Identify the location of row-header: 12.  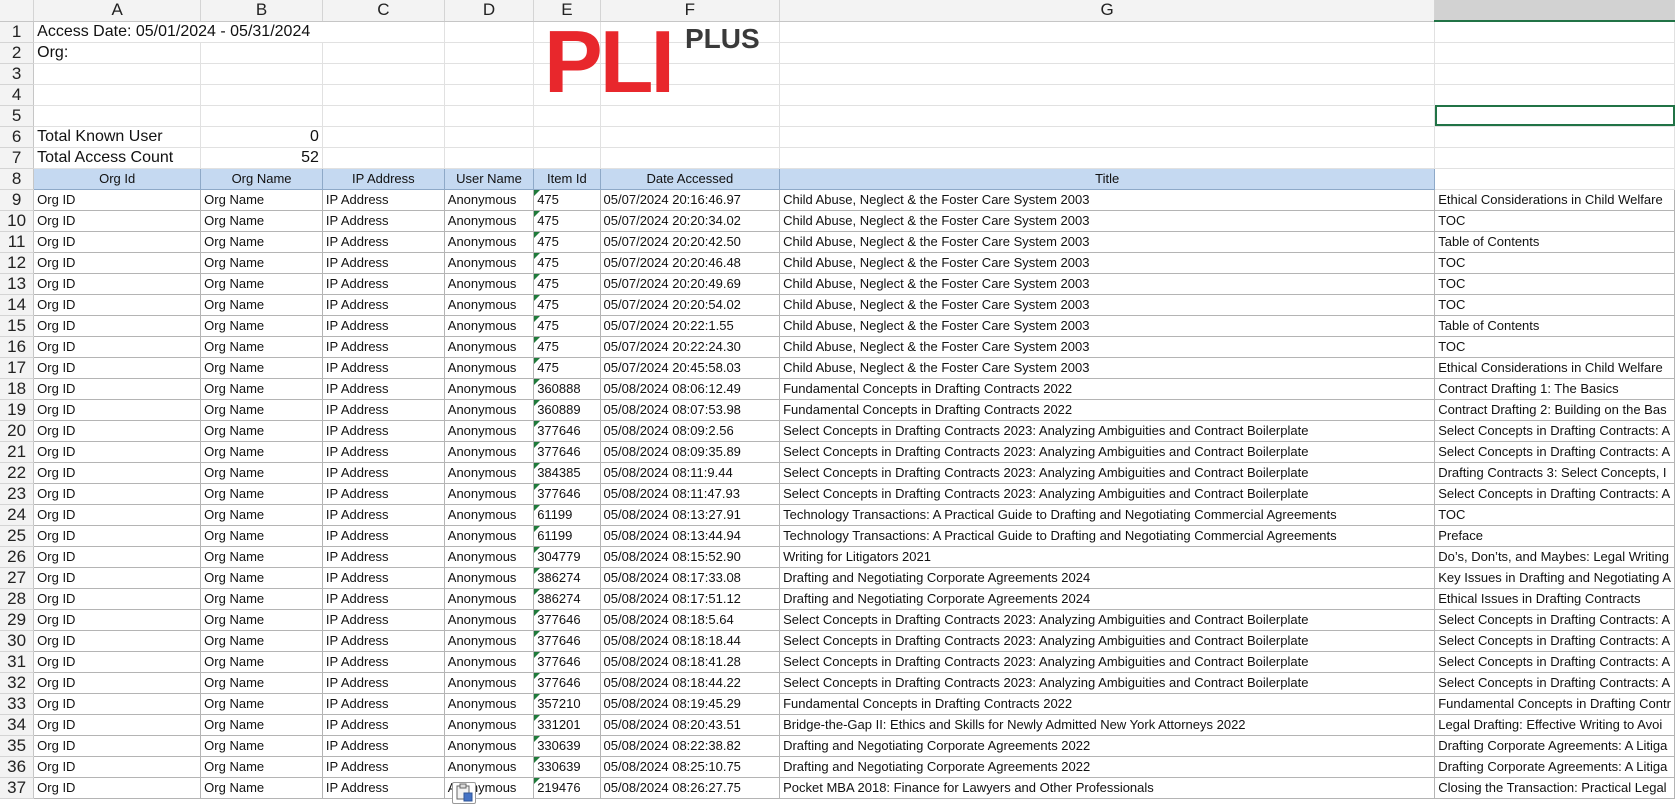
(17, 263).